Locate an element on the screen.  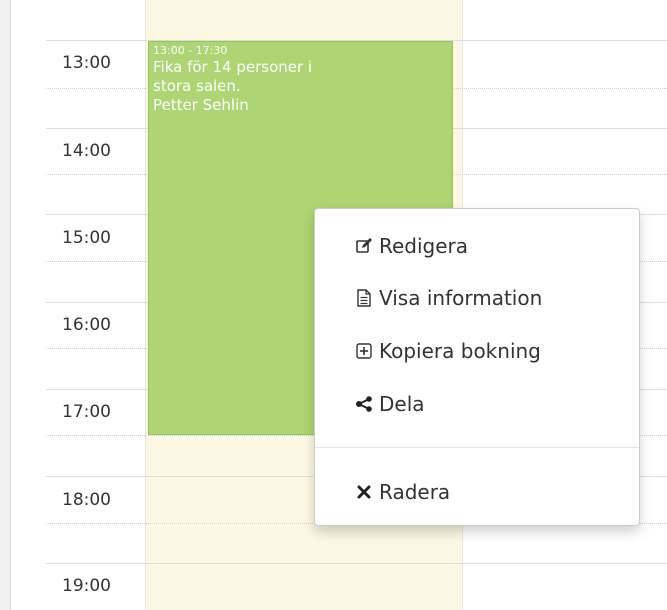
time-label-15: 15:00 is located at coordinates (86, 238).